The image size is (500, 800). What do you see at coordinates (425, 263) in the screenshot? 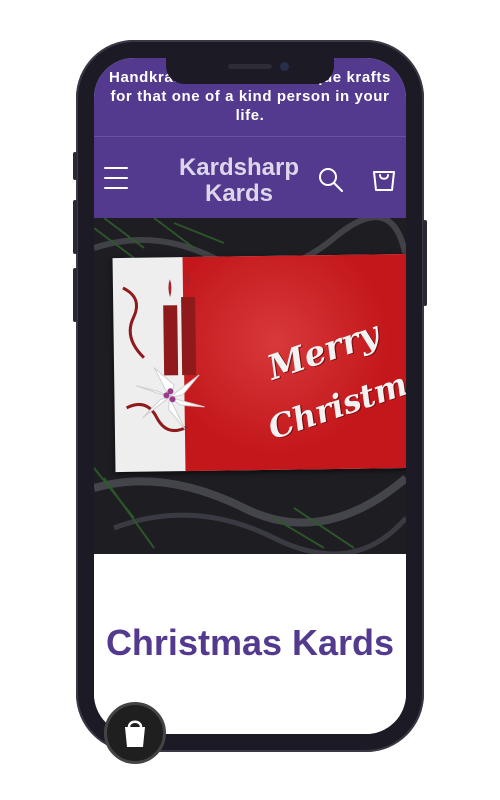
I see `phone-power-button` at bounding box center [425, 263].